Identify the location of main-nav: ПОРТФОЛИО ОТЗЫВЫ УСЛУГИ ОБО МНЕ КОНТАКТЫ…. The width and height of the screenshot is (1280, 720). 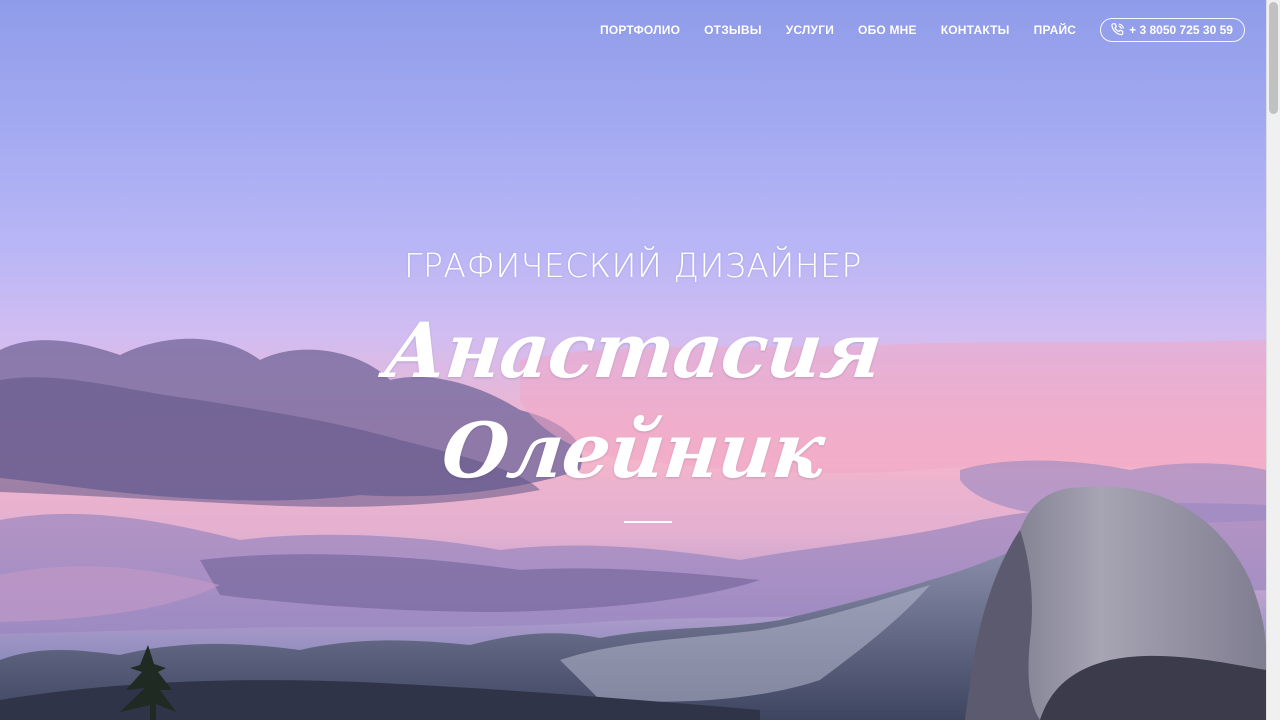
(922, 30).